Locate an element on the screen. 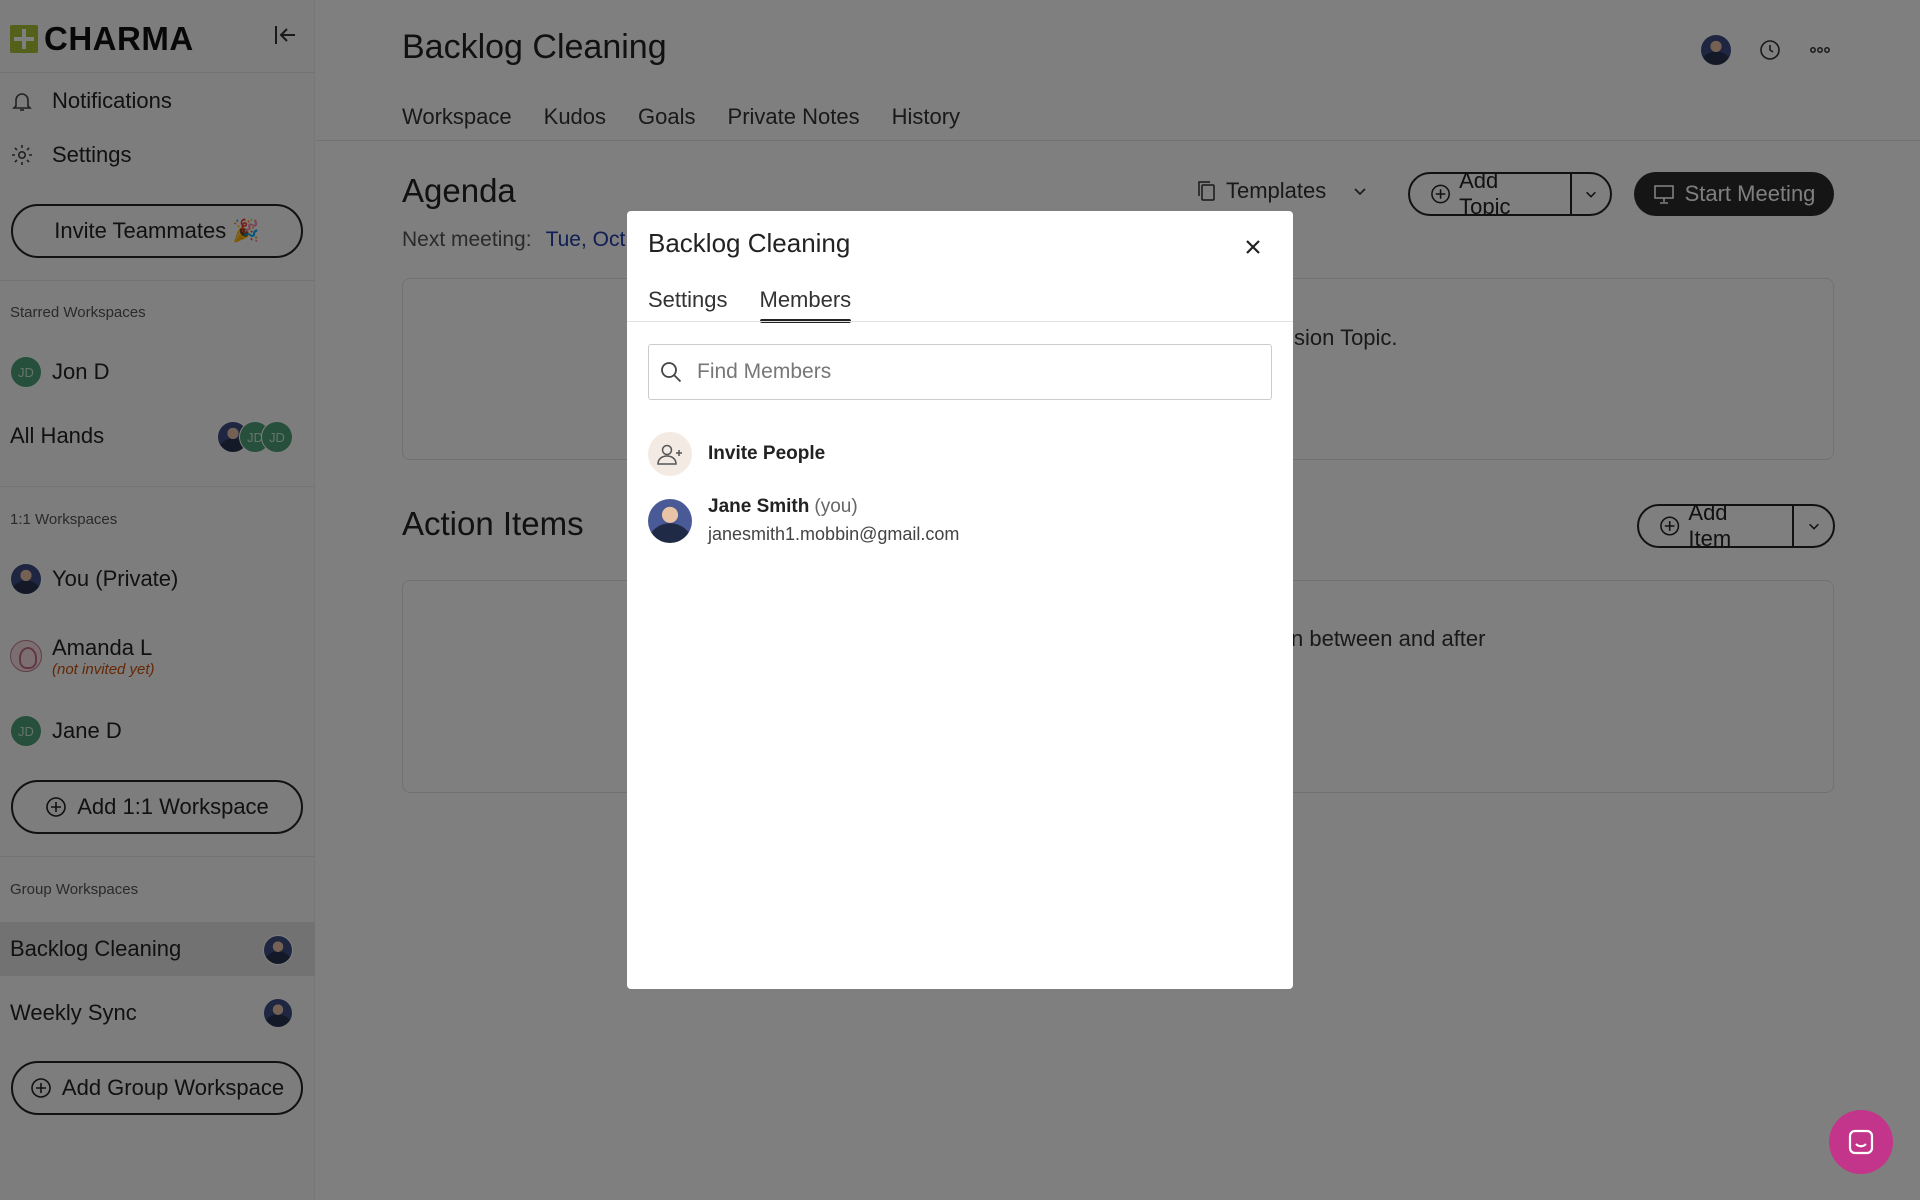 The height and width of the screenshot is (1200, 1920). member-email: janesmith1.mobbin@gmail.com is located at coordinates (834, 534).